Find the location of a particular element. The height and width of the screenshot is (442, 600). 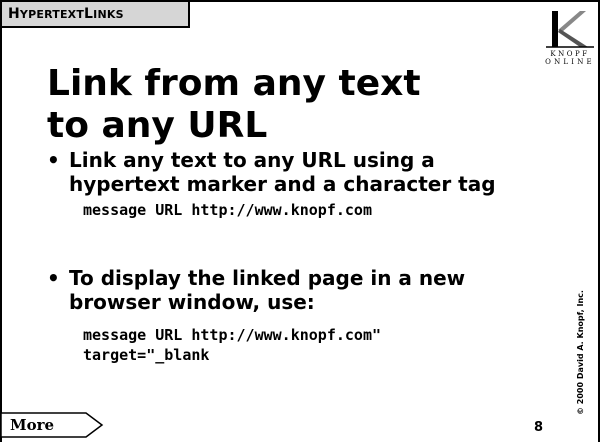

section-tab-rest: YPERTEXT is located at coordinates (52, 14).